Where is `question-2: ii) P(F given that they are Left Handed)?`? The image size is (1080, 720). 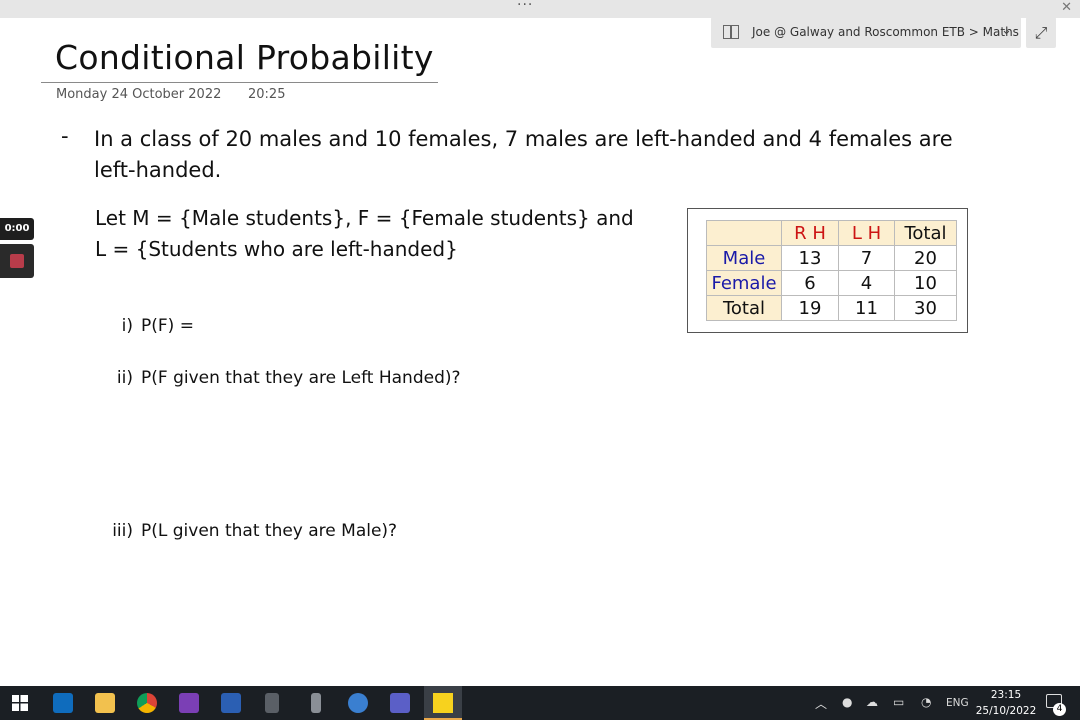
question-2: ii) P(F given that they are Left Handed)? is located at coordinates (278, 378).